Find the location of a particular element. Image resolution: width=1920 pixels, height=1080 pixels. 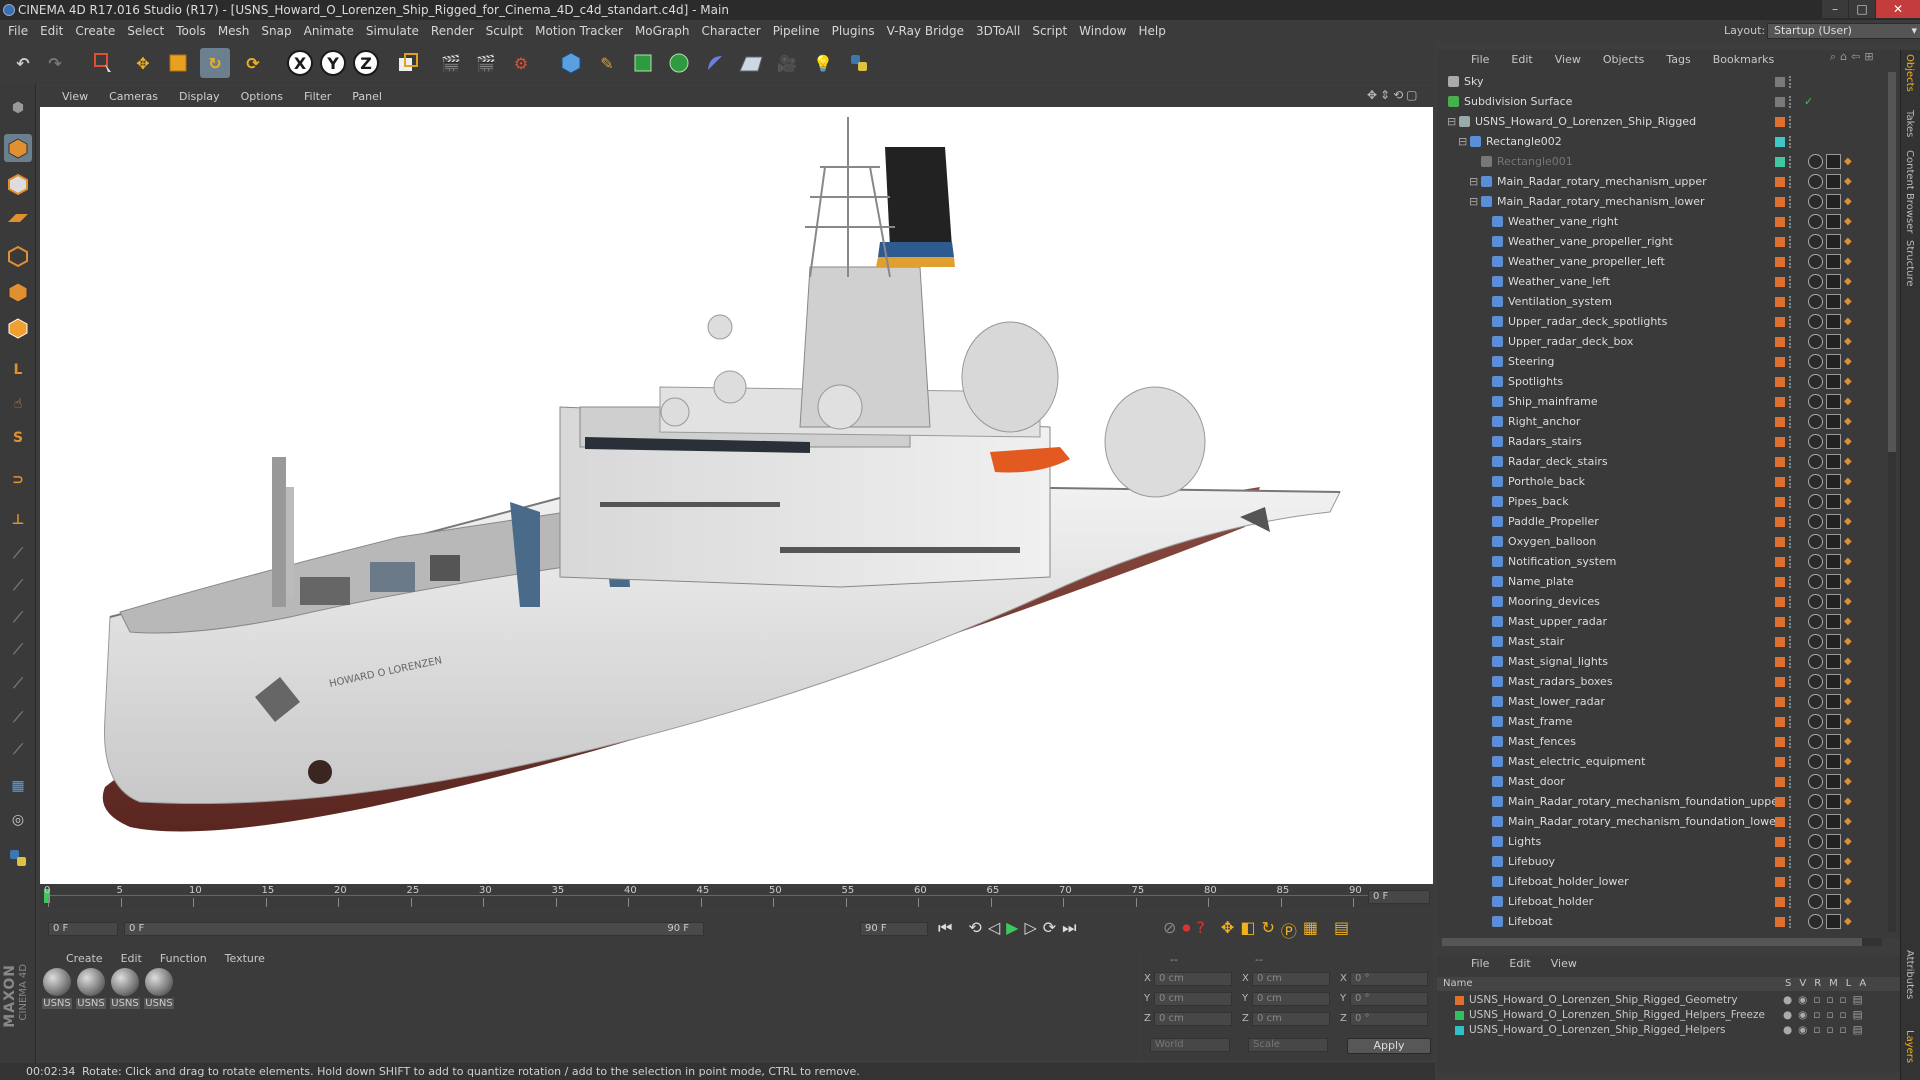

material-swatch: USNS is located at coordinates (125, 988).